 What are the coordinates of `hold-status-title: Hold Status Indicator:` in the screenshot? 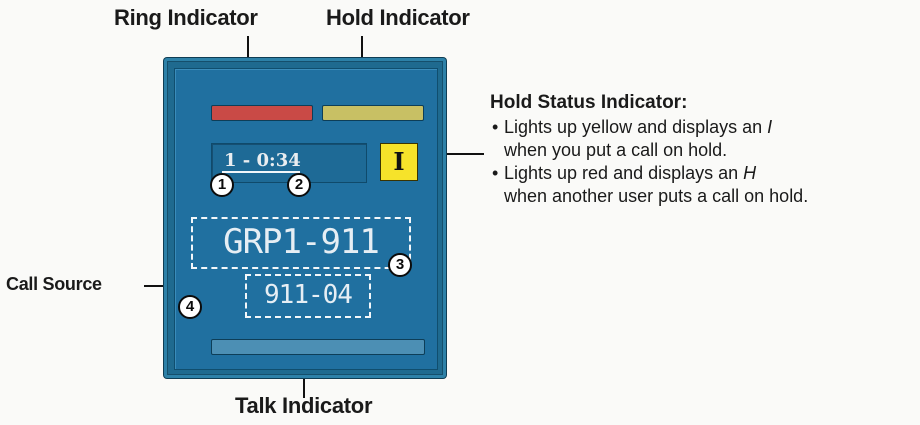 It's located at (589, 102).